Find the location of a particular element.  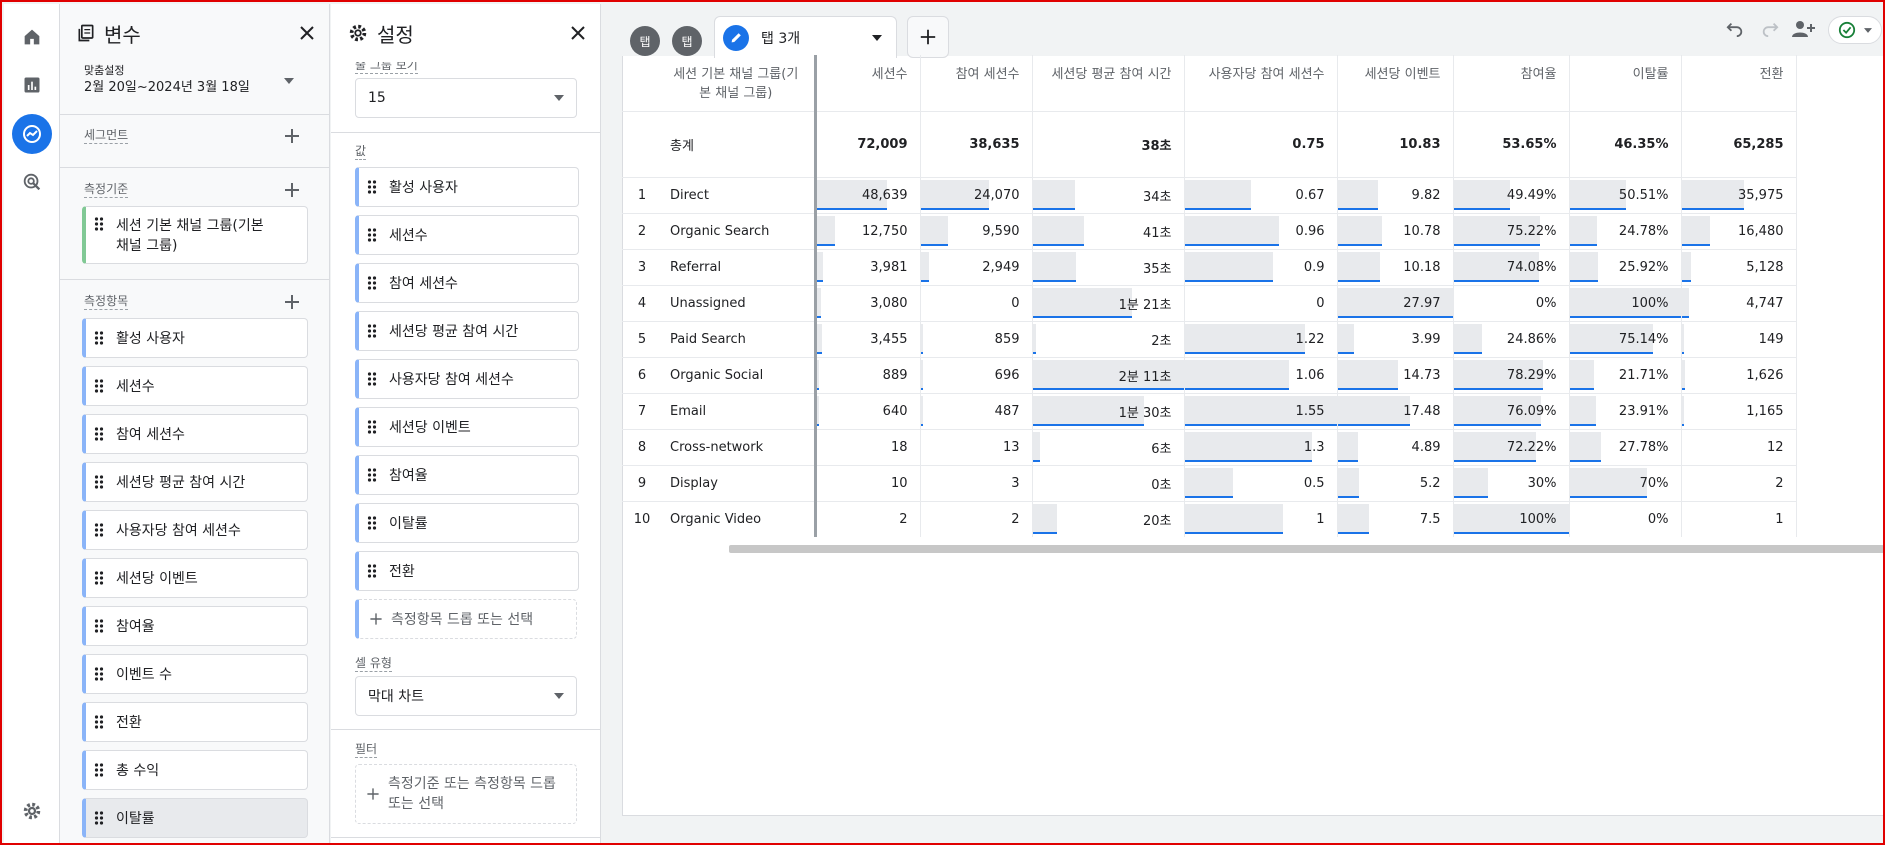

advertising-icon is located at coordinates (32, 182).